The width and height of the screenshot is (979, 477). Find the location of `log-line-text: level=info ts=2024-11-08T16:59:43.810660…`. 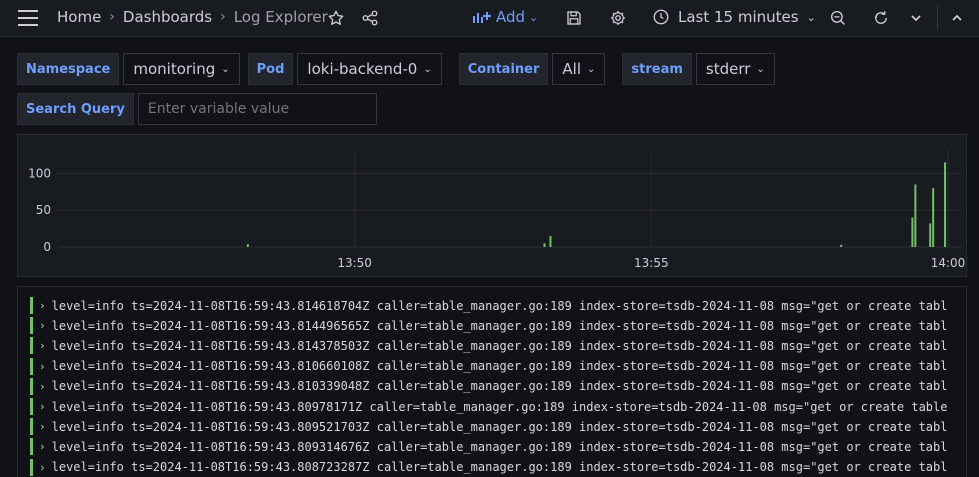

log-line-text: level=info ts=2024-11-08T16:59:43.810660… is located at coordinates (499, 366).